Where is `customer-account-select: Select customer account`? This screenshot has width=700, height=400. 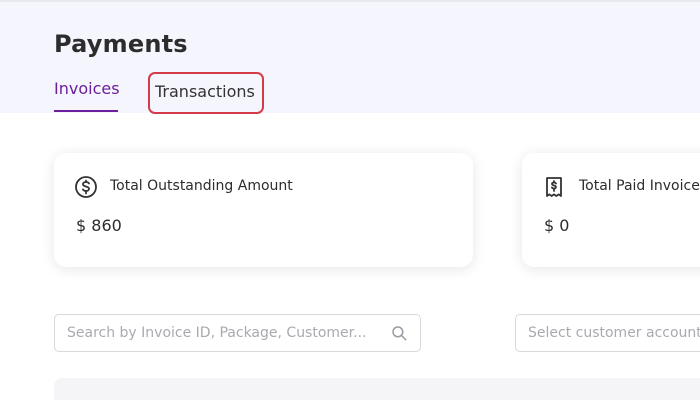
customer-account-select: Select customer account is located at coordinates (607, 333).